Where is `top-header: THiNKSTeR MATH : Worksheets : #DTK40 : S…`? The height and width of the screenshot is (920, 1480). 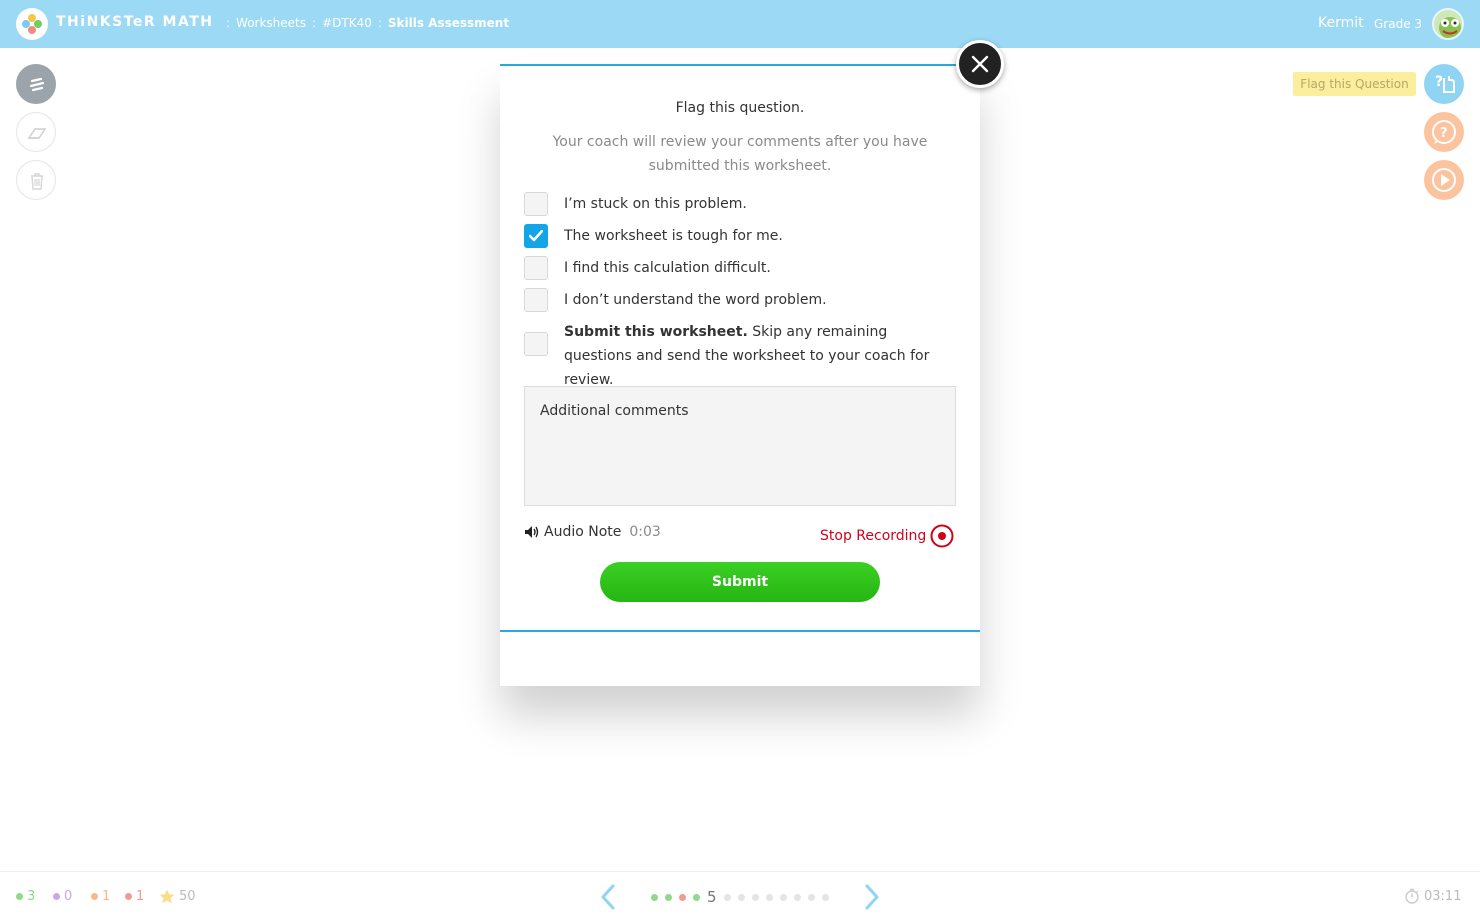 top-header: THiNKSTeR MATH : Worksheets : #DTK40 : S… is located at coordinates (740, 24).